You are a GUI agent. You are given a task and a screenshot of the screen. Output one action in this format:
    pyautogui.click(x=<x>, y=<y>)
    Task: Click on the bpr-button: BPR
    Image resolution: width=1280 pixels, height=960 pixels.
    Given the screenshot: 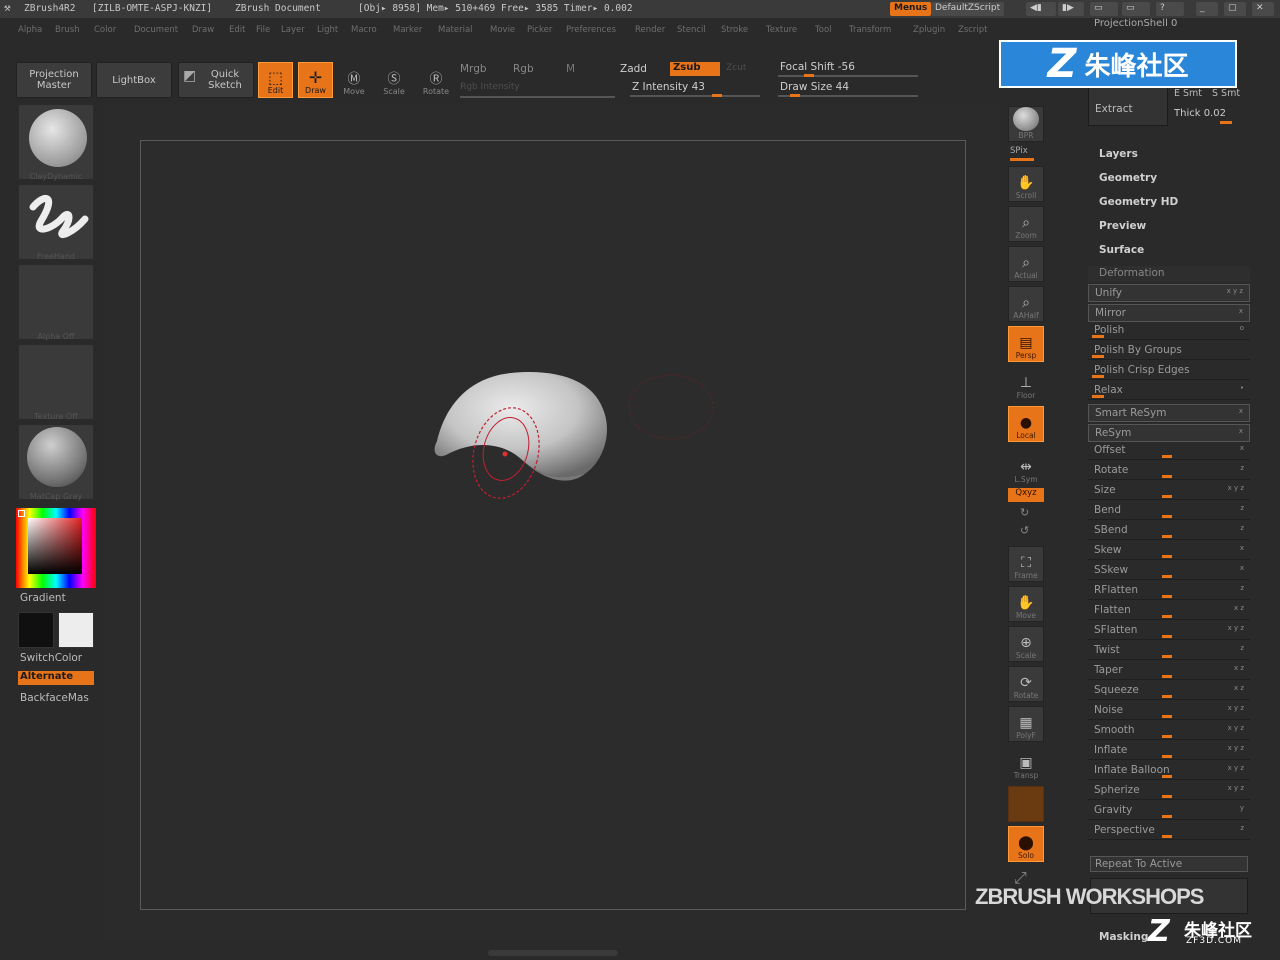 What is the action you would take?
    pyautogui.click(x=1026, y=124)
    